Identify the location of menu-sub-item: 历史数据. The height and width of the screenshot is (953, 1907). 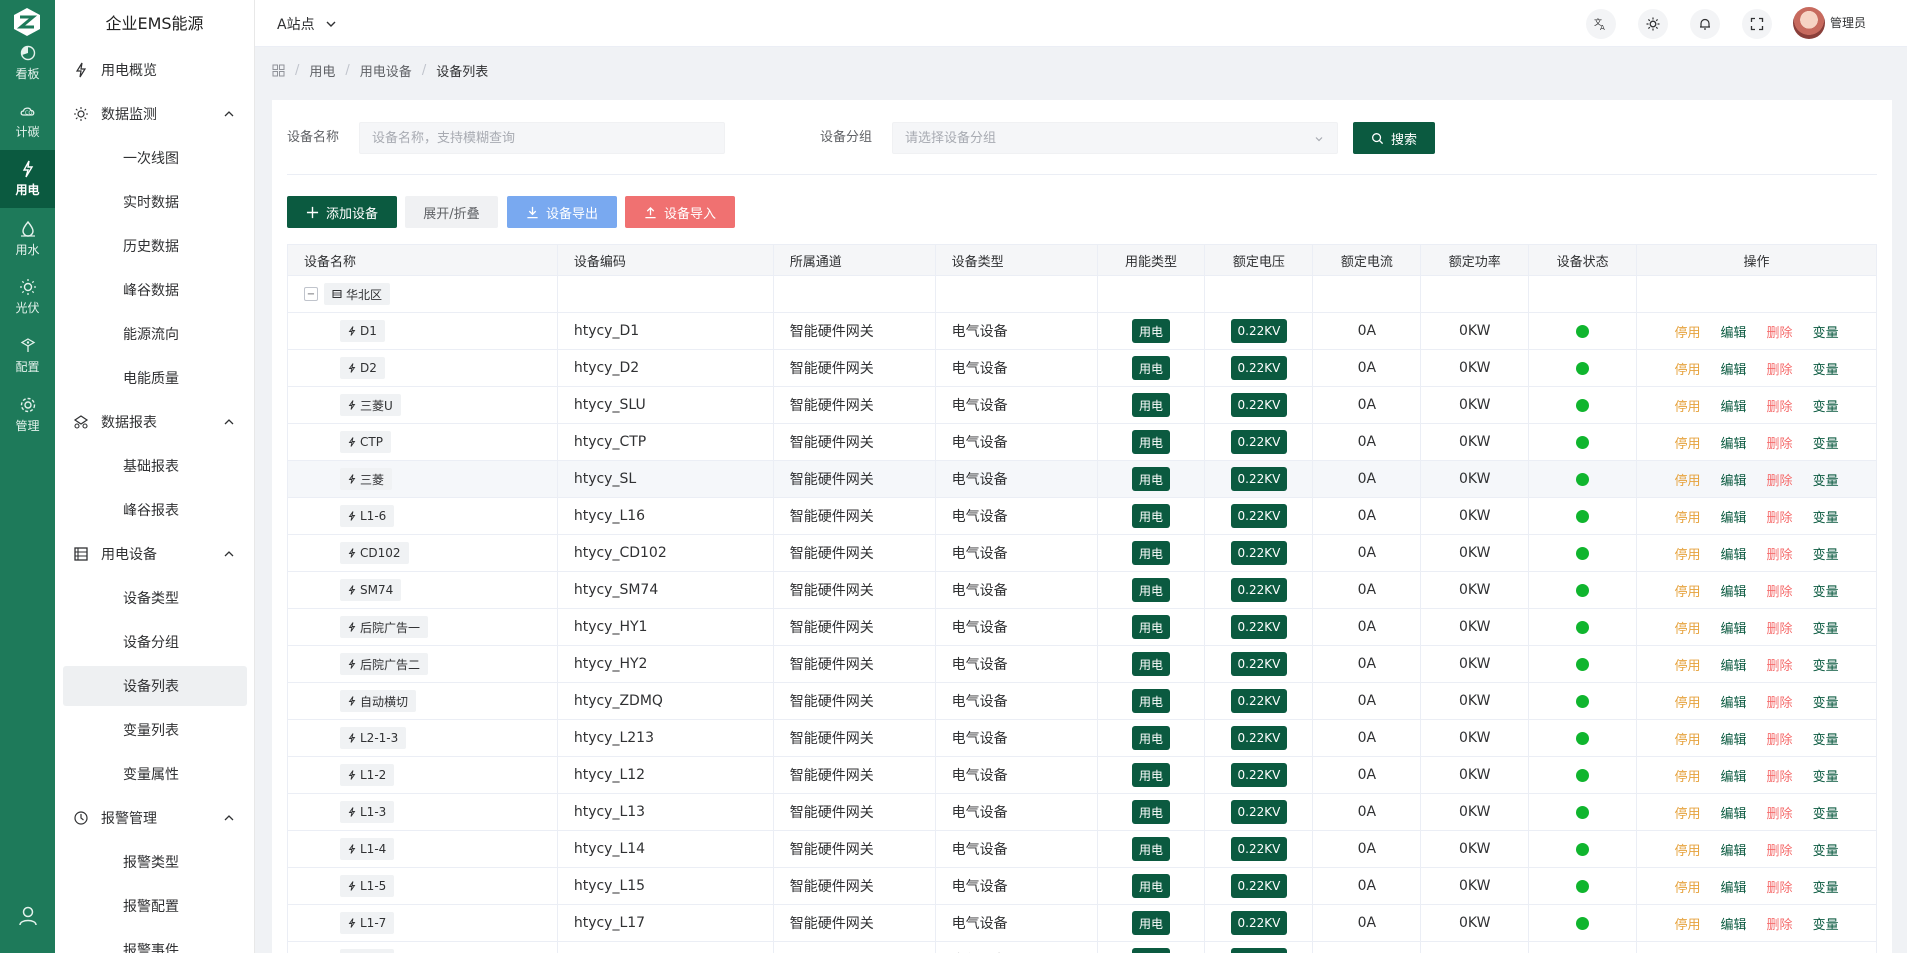
(155, 246).